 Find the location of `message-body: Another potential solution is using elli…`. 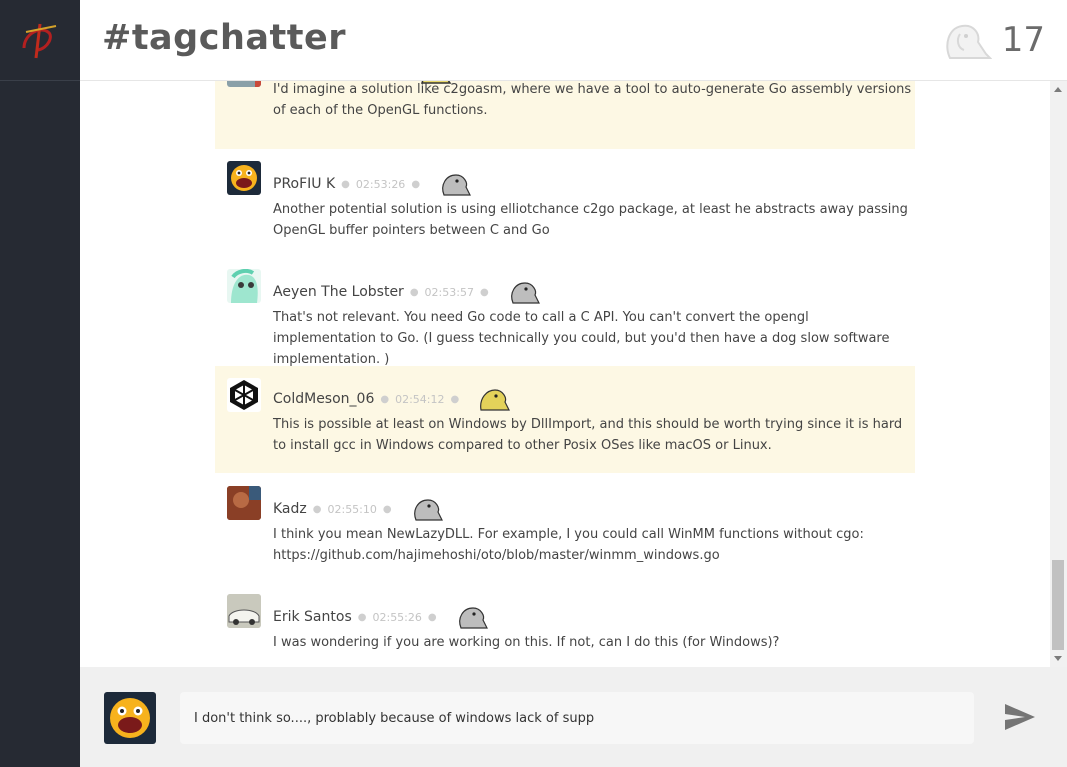

message-body: Another potential solution is using elli… is located at coordinates (590, 220).